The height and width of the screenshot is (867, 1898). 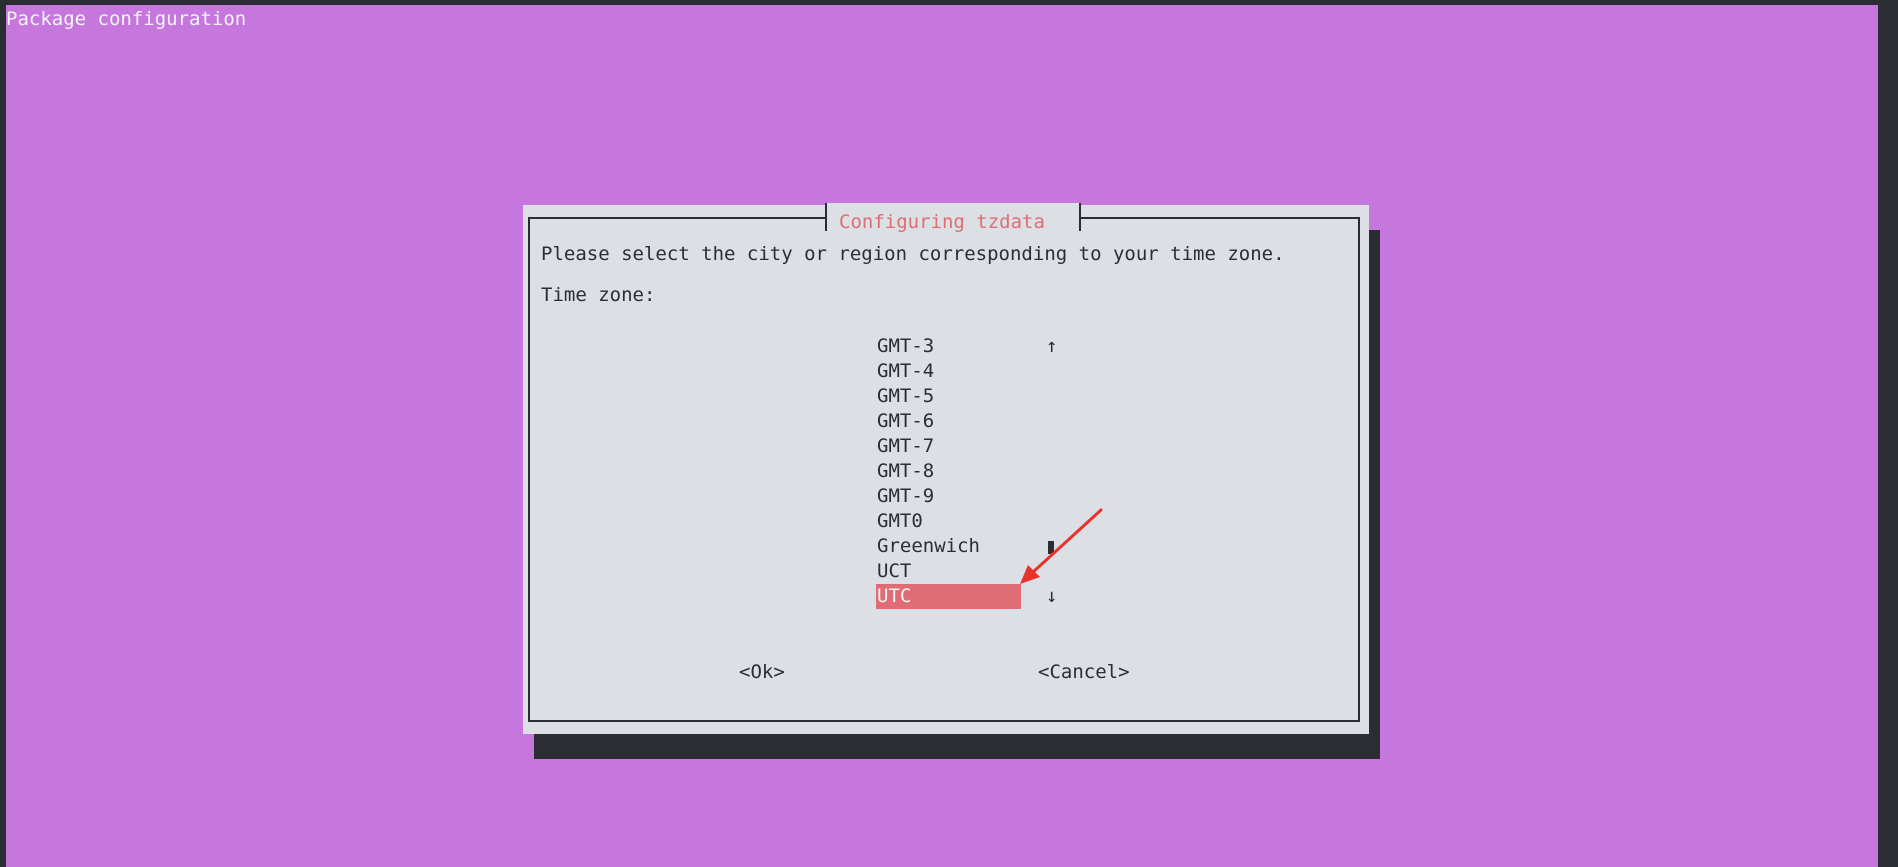 What do you see at coordinates (126, 19) in the screenshot?
I see `terminal-title: Package configuration` at bounding box center [126, 19].